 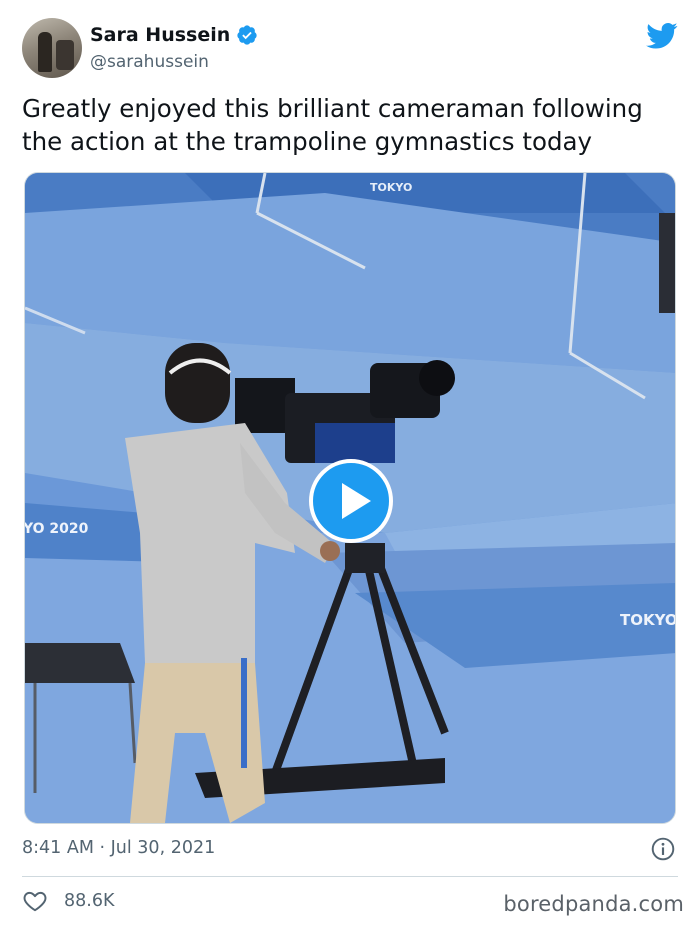 I want to click on heart-icon, so click(x=35, y=901).